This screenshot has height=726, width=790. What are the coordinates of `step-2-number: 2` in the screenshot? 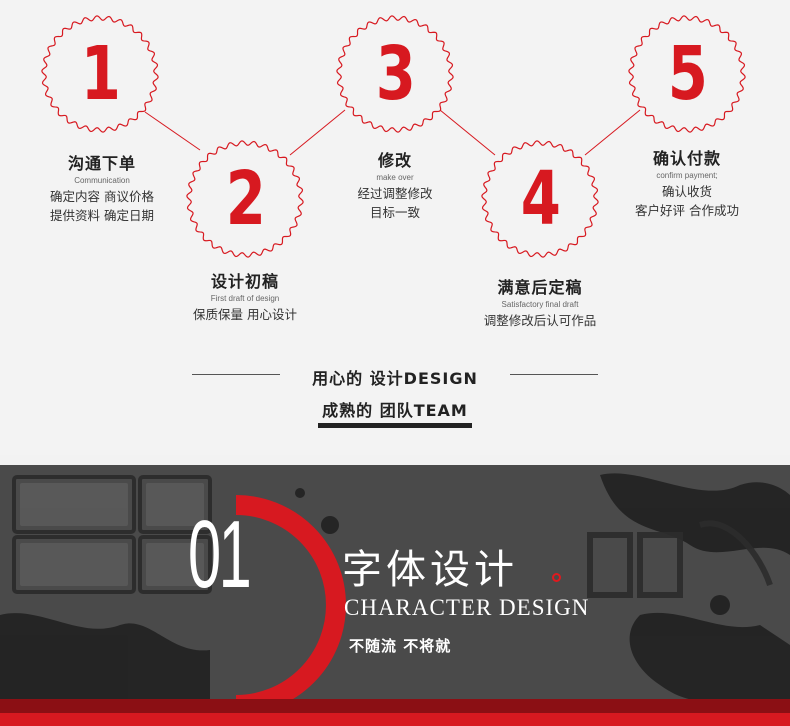 It's located at (245, 199).